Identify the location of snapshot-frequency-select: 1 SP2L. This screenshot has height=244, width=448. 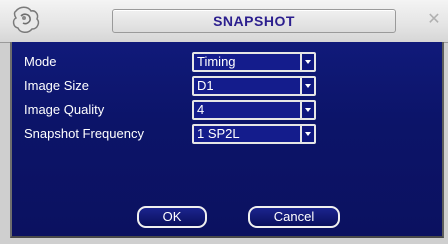
(254, 134).